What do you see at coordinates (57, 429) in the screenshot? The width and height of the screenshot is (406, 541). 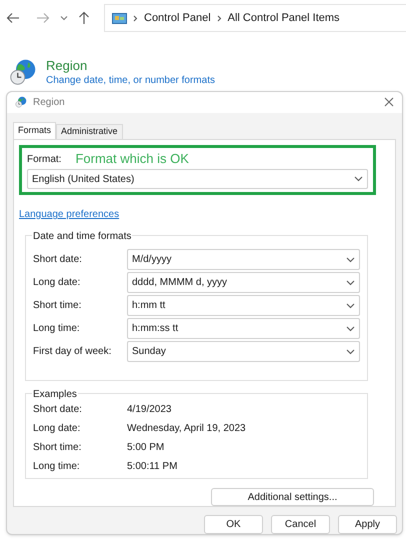 I see `example-label: Long date:` at bounding box center [57, 429].